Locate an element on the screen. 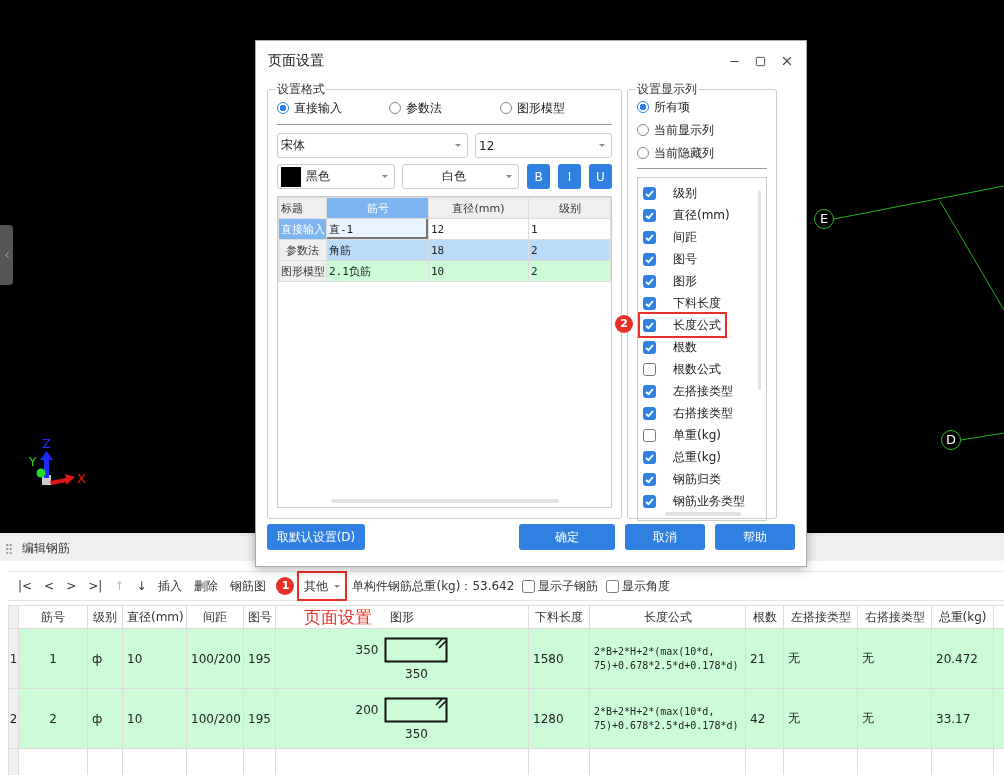 The height and width of the screenshot is (775, 1004). table-cell: 10 is located at coordinates (154, 658).